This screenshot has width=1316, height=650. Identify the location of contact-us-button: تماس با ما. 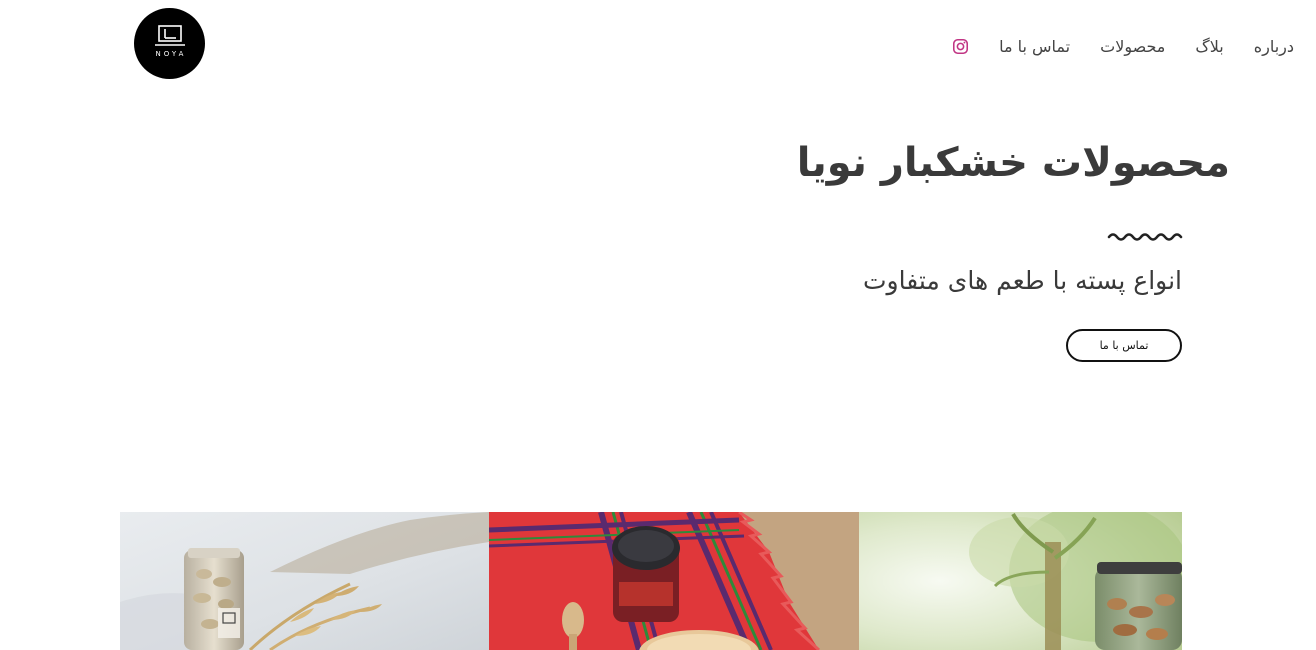
(1124, 345).